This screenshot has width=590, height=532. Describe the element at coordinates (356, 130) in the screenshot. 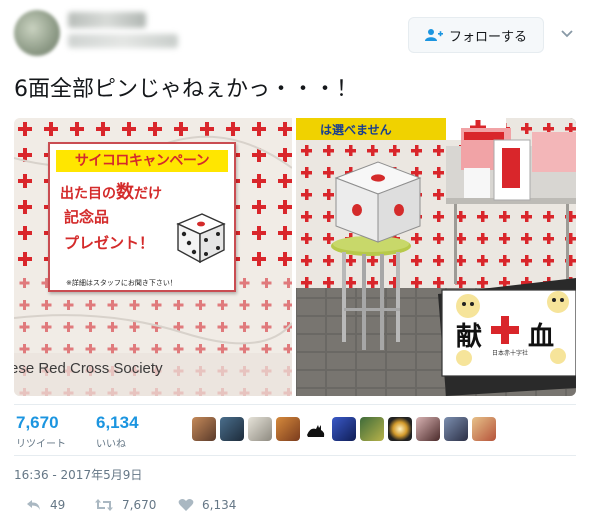

I see `top-banner-text: は選べません` at that location.